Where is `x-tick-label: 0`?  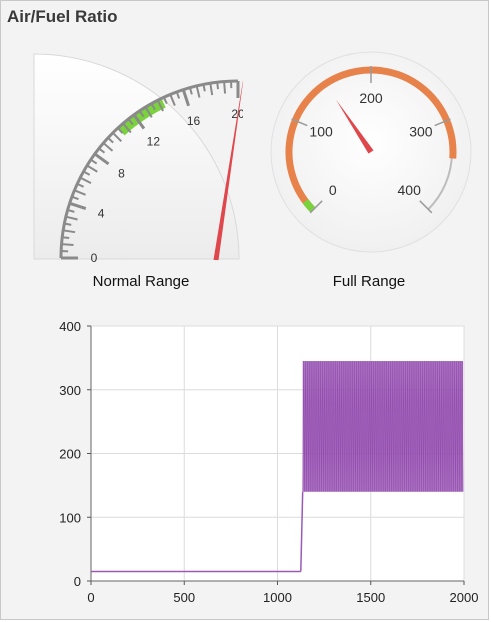 x-tick-label: 0 is located at coordinates (90, 597).